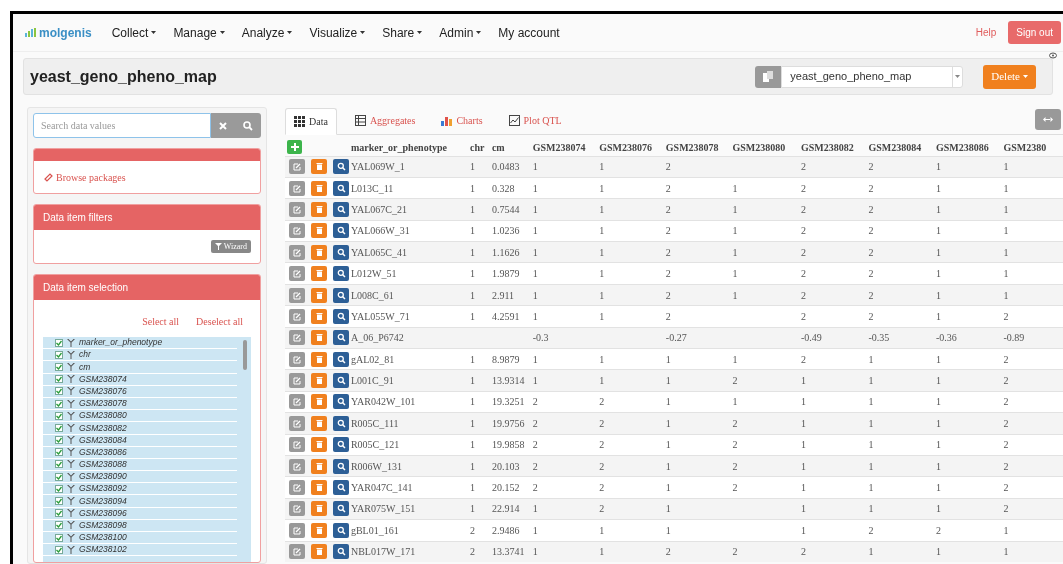 The width and height of the screenshot is (1063, 564). Describe the element at coordinates (161, 321) in the screenshot. I see `select-all-link: Select all` at that location.